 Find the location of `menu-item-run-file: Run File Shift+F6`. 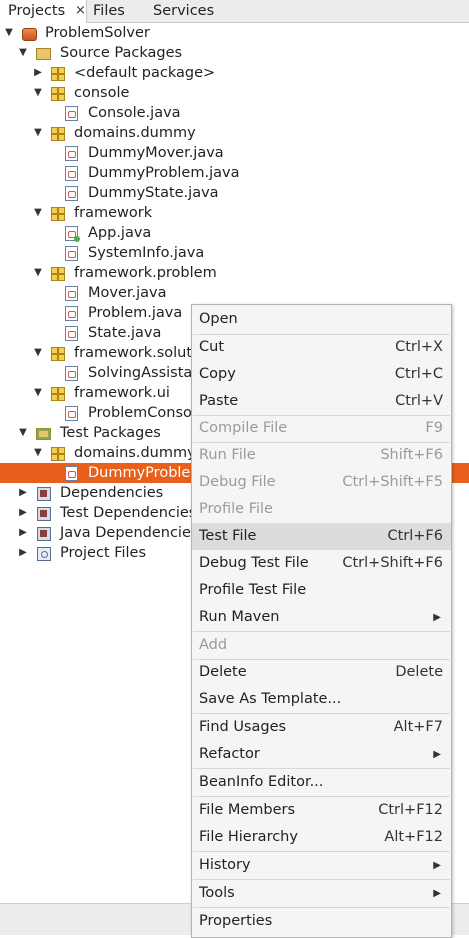

menu-item-run-file: Run File Shift+F6 is located at coordinates (321, 455).